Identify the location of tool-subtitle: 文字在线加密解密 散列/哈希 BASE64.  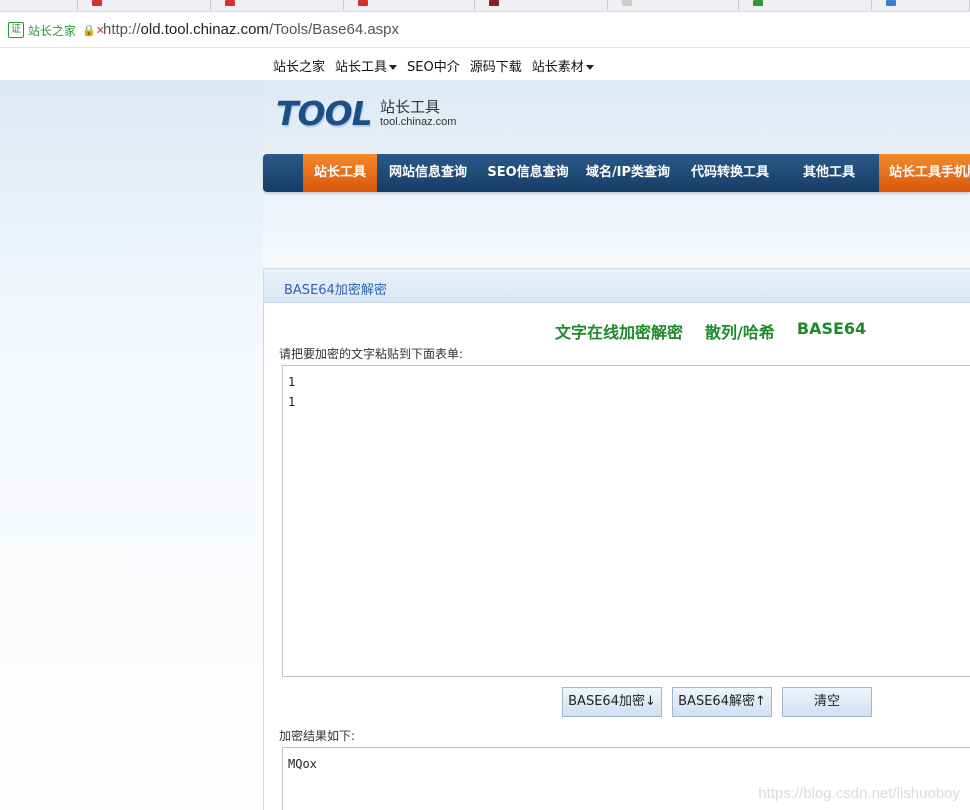
(721, 331).